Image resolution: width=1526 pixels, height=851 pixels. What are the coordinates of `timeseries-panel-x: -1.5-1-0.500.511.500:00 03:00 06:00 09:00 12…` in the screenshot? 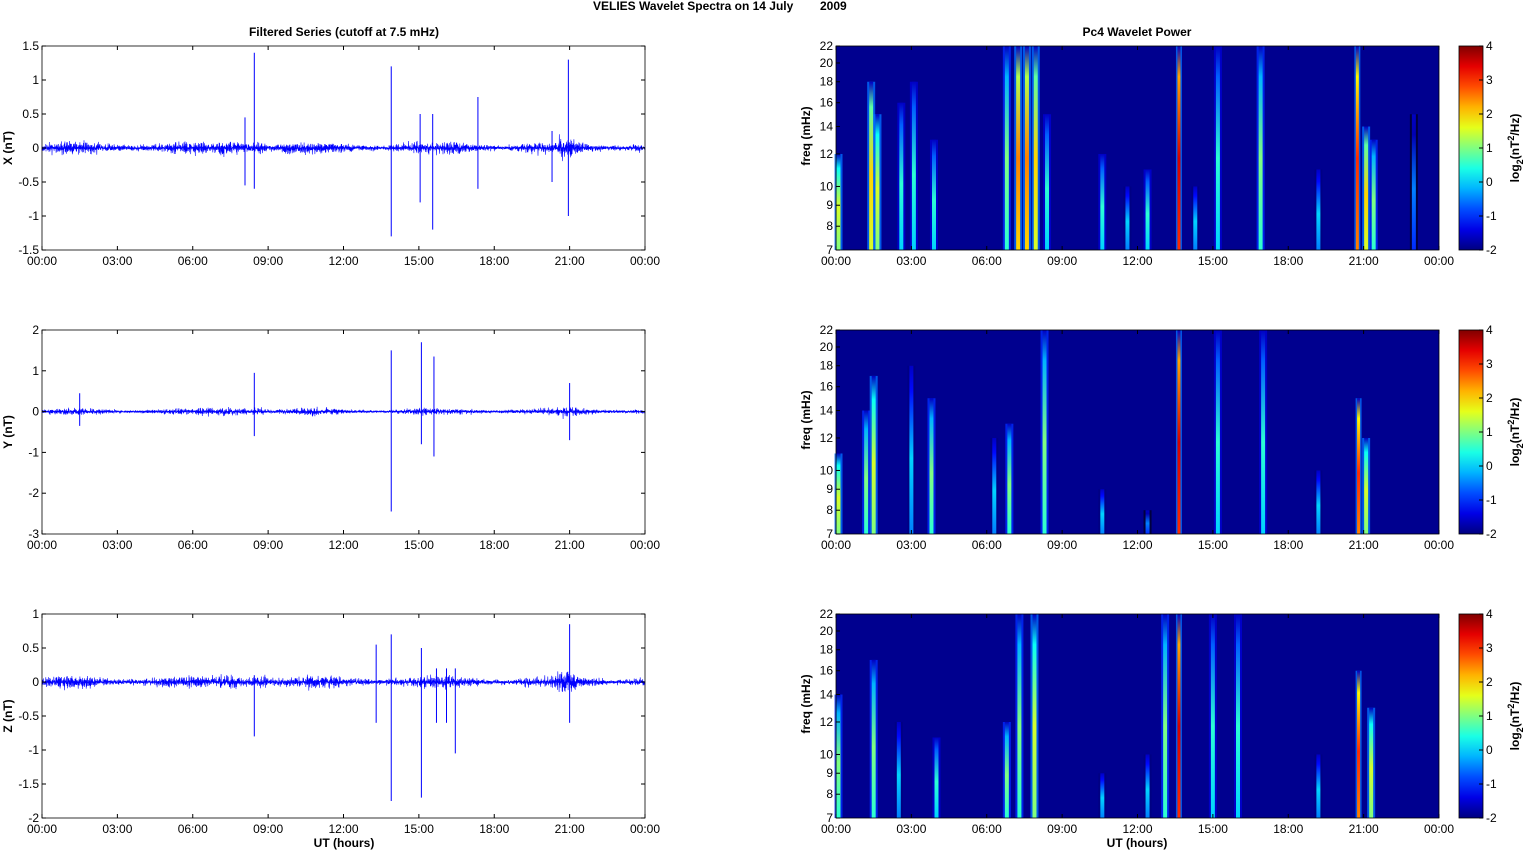 It's located at (330, 153).